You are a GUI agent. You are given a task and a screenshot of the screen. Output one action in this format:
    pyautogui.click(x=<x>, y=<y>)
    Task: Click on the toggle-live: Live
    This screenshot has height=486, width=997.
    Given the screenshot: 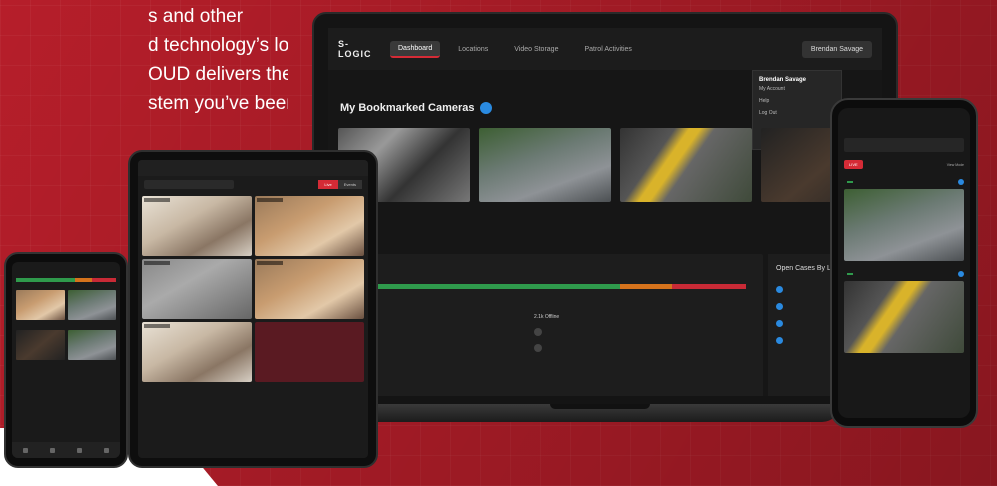 What is the action you would take?
    pyautogui.click(x=328, y=184)
    